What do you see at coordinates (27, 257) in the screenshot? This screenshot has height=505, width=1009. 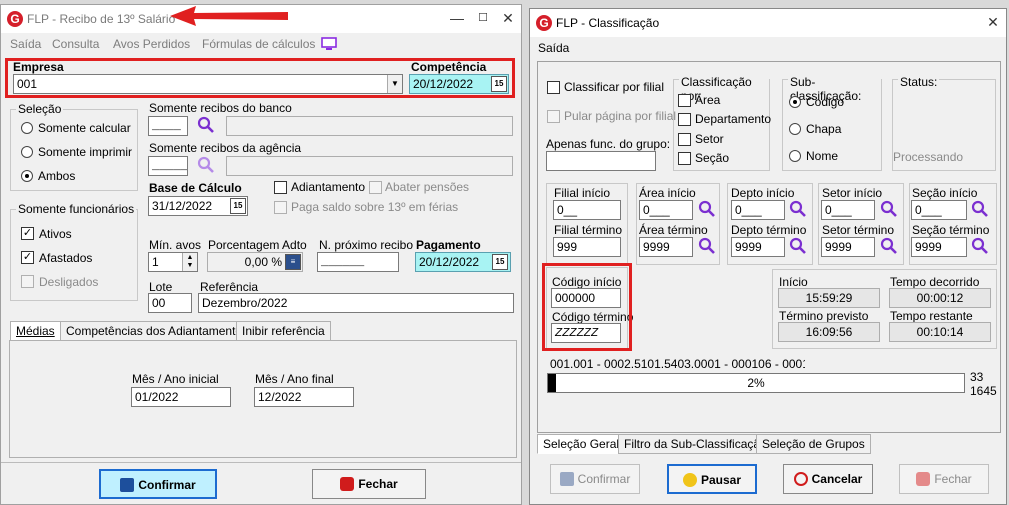 I see `afastados-checkbox: ✓` at bounding box center [27, 257].